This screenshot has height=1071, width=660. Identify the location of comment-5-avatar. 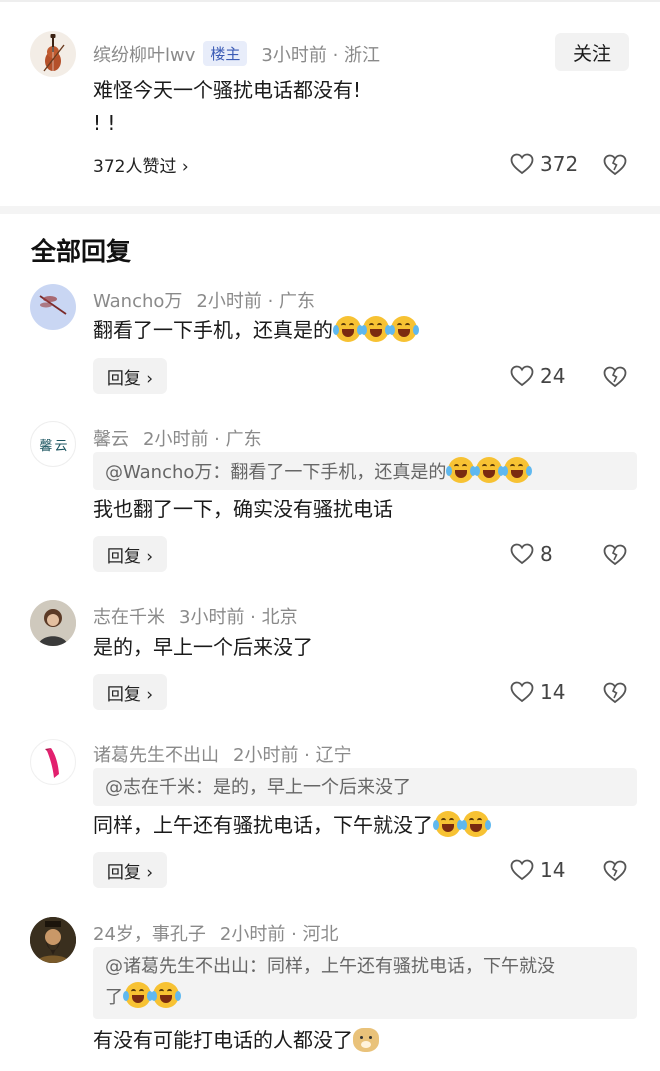
(53, 940).